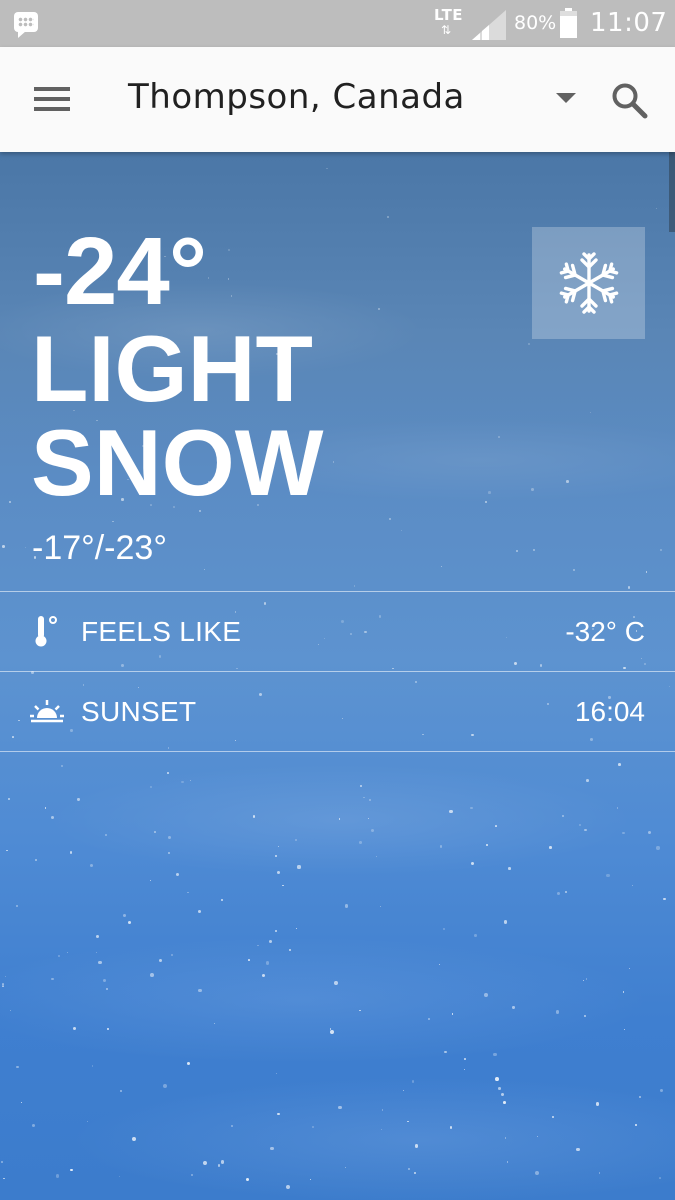  What do you see at coordinates (630, 101) in the screenshot?
I see `search-icon` at bounding box center [630, 101].